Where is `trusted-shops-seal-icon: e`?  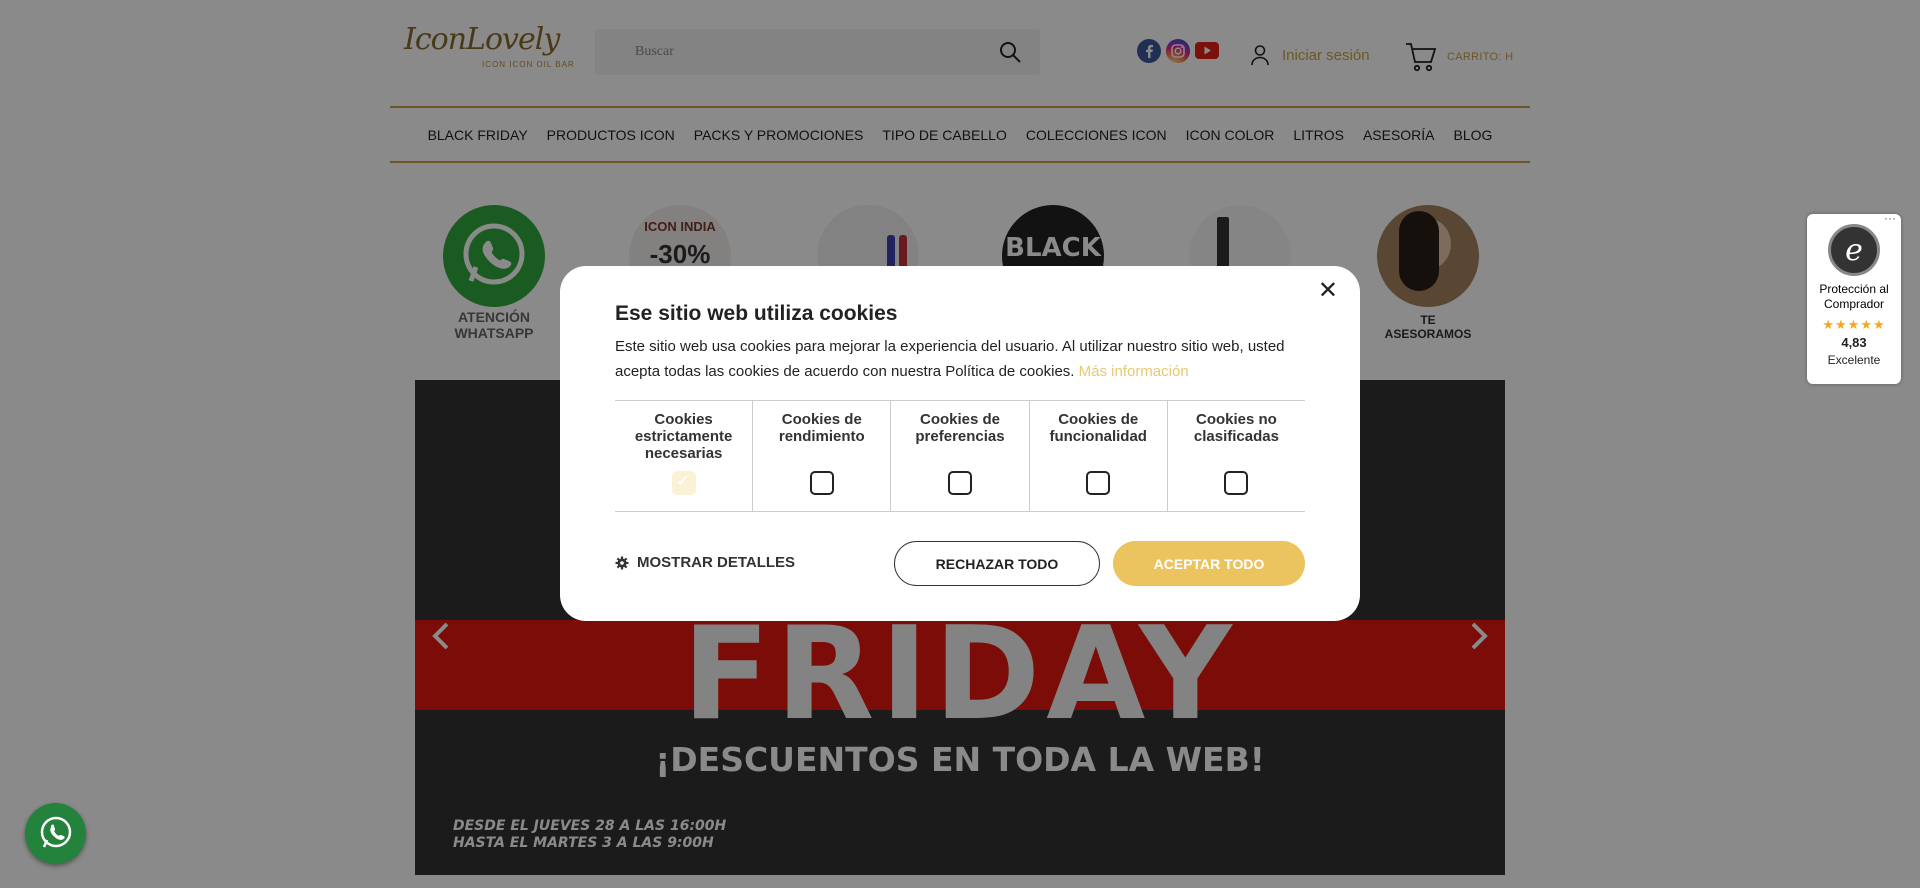 trusted-shops-seal-icon: e is located at coordinates (1854, 250).